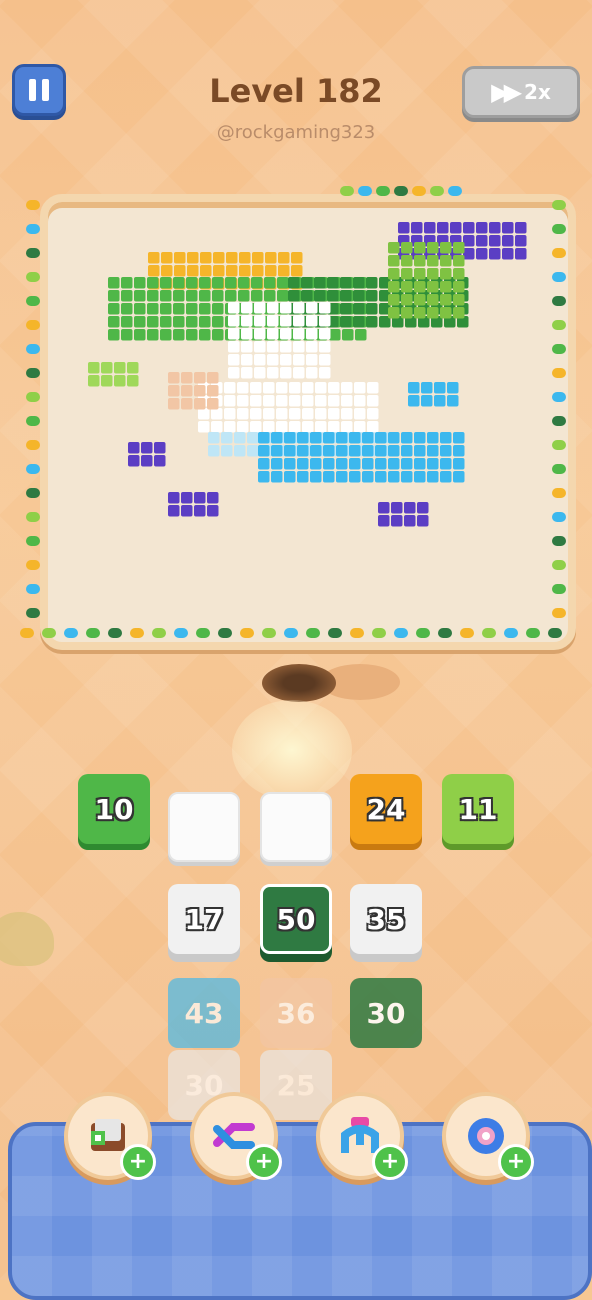 Image resolution: width=592 pixels, height=1300 pixels. I want to click on stack-tile-25: 25, so click(296, 1085).